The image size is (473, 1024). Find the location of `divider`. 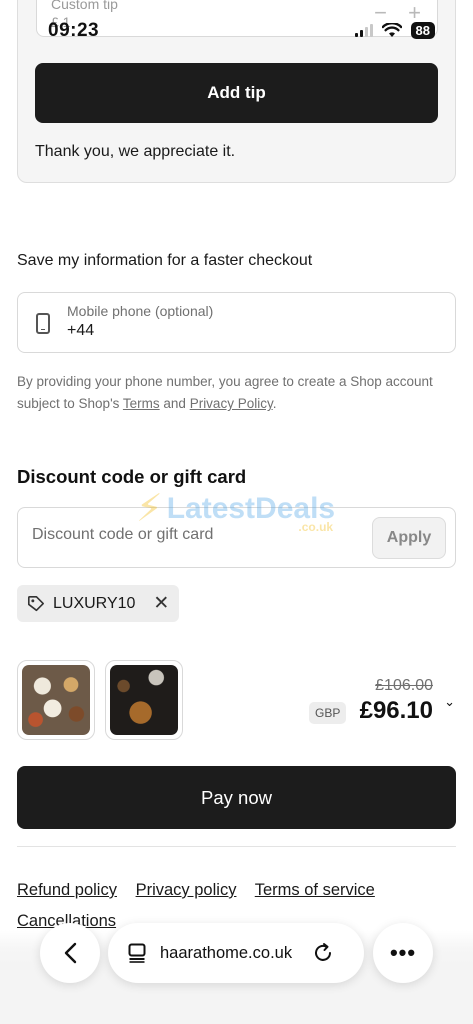

divider is located at coordinates (236, 846).